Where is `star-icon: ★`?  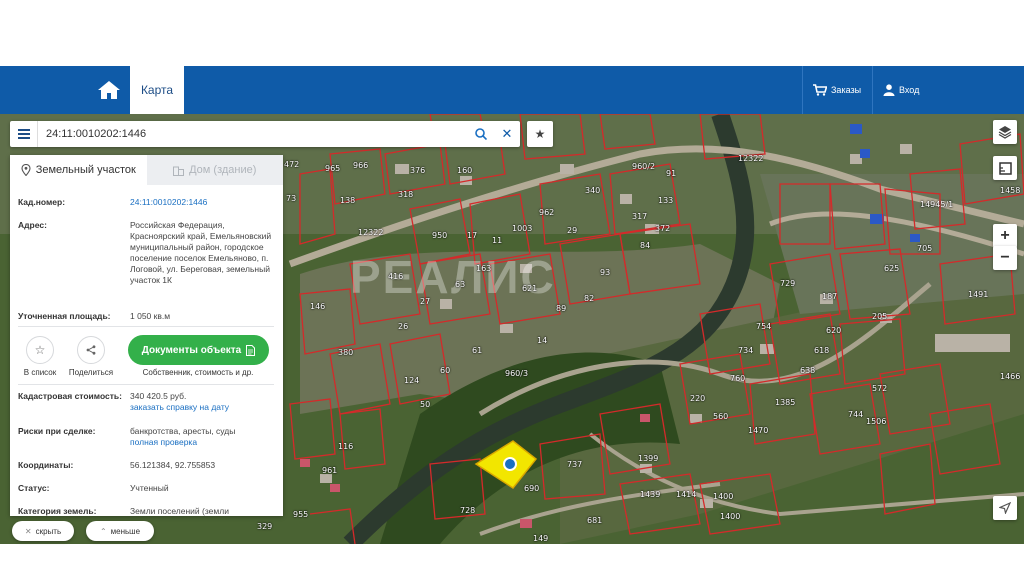 star-icon: ★ is located at coordinates (540, 134).